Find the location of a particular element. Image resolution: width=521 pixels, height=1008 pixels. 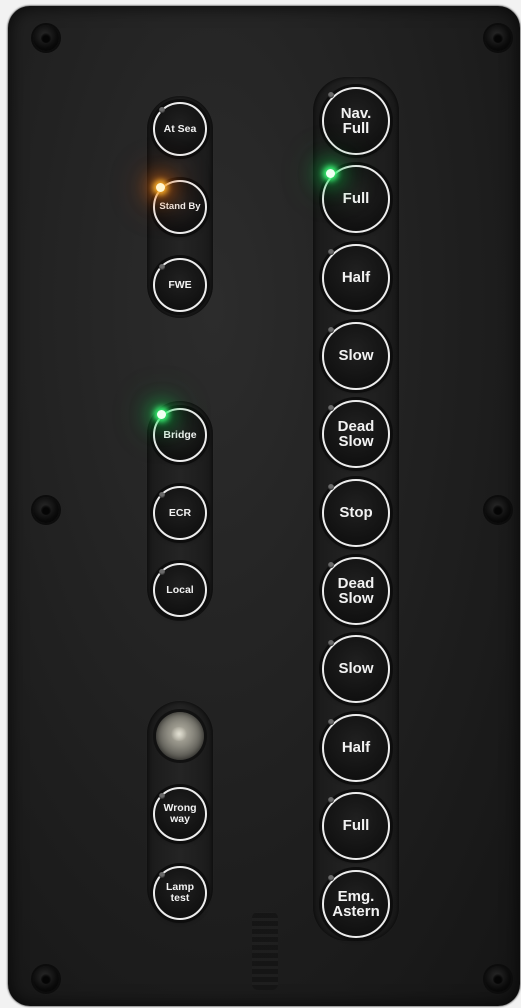

dead-slow-ahead-led is located at coordinates (331, 408).